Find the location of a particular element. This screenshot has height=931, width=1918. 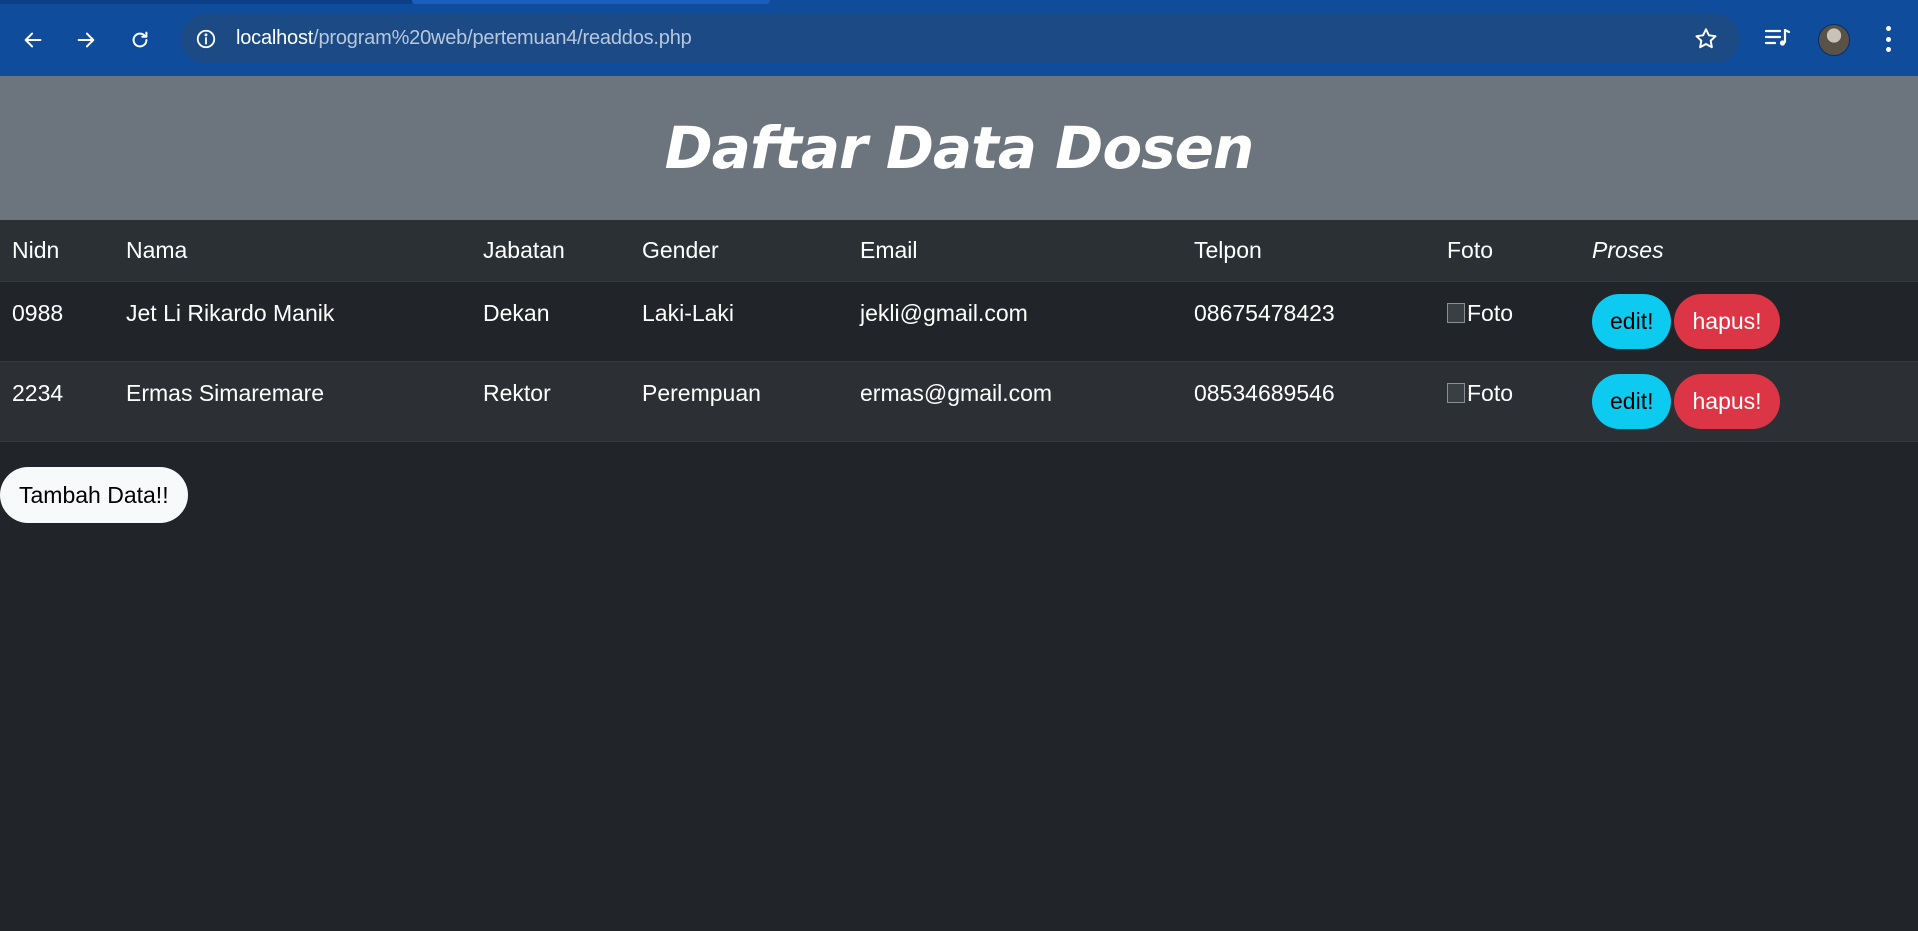

add-section: Tambah Data!! is located at coordinates (959, 482).